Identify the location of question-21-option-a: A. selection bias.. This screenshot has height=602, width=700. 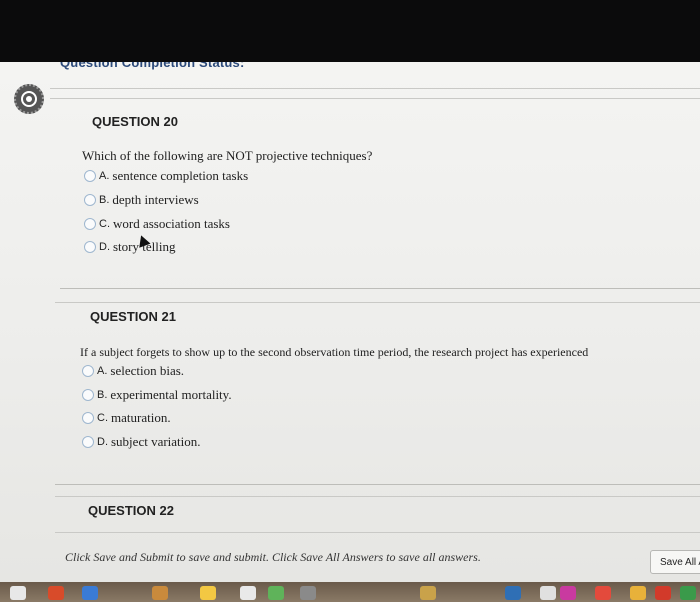
(133, 371).